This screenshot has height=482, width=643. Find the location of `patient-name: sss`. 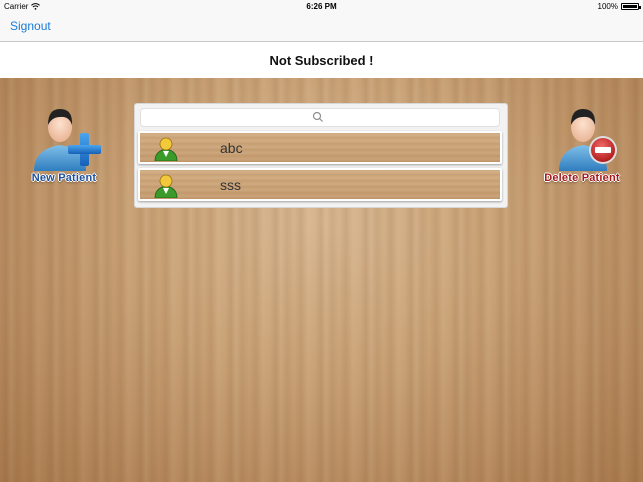

patient-name: sss is located at coordinates (230, 185).